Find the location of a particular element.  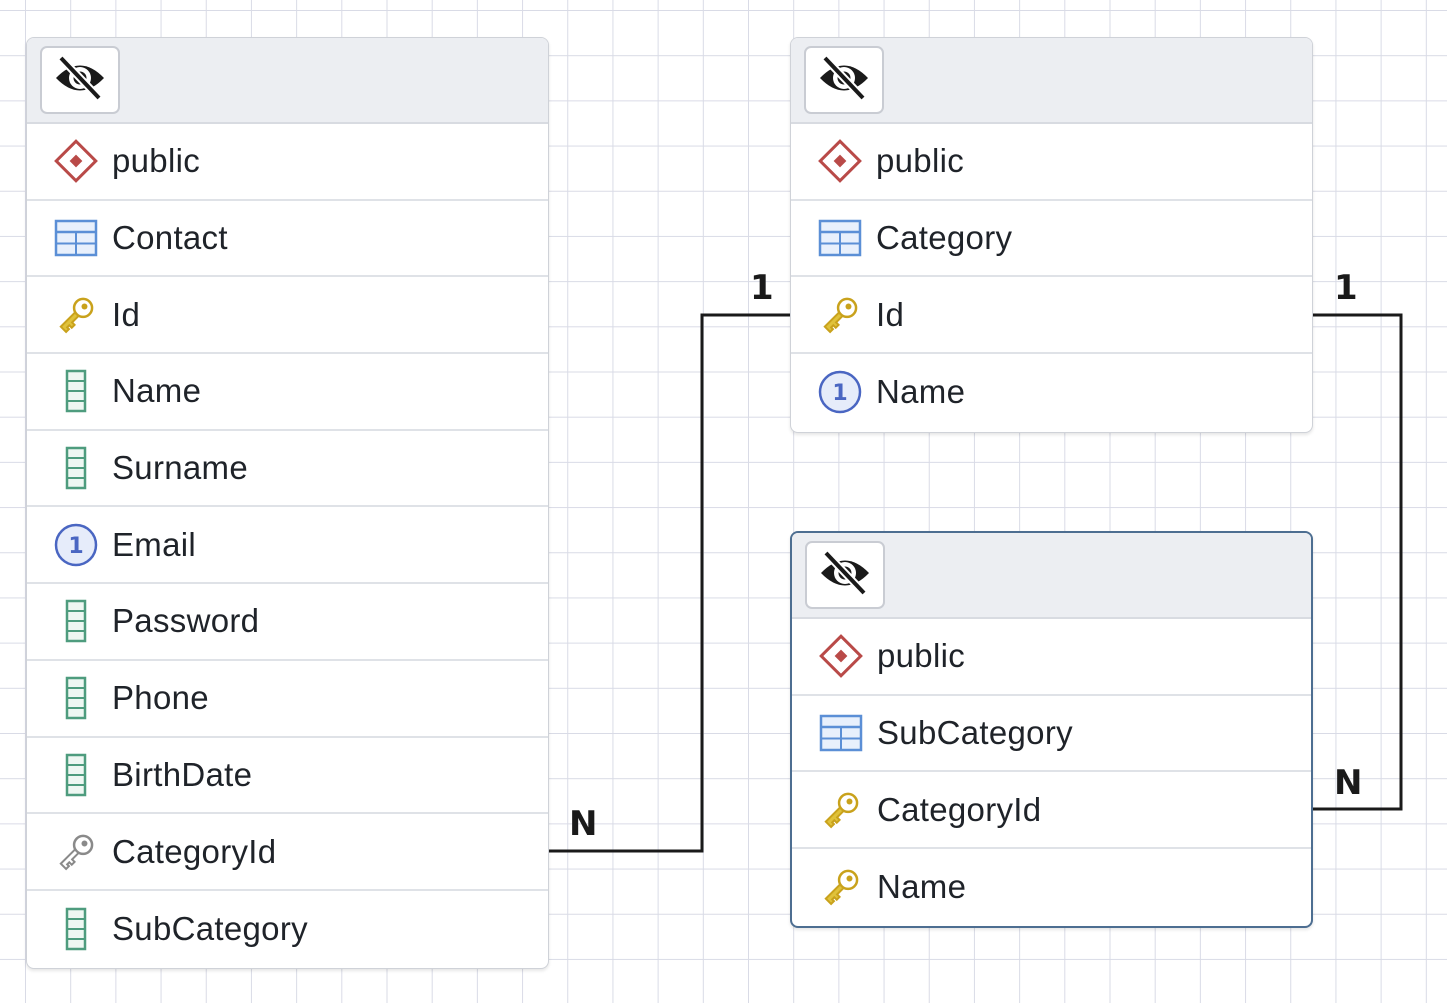

row-label: Surname is located at coordinates (180, 468).